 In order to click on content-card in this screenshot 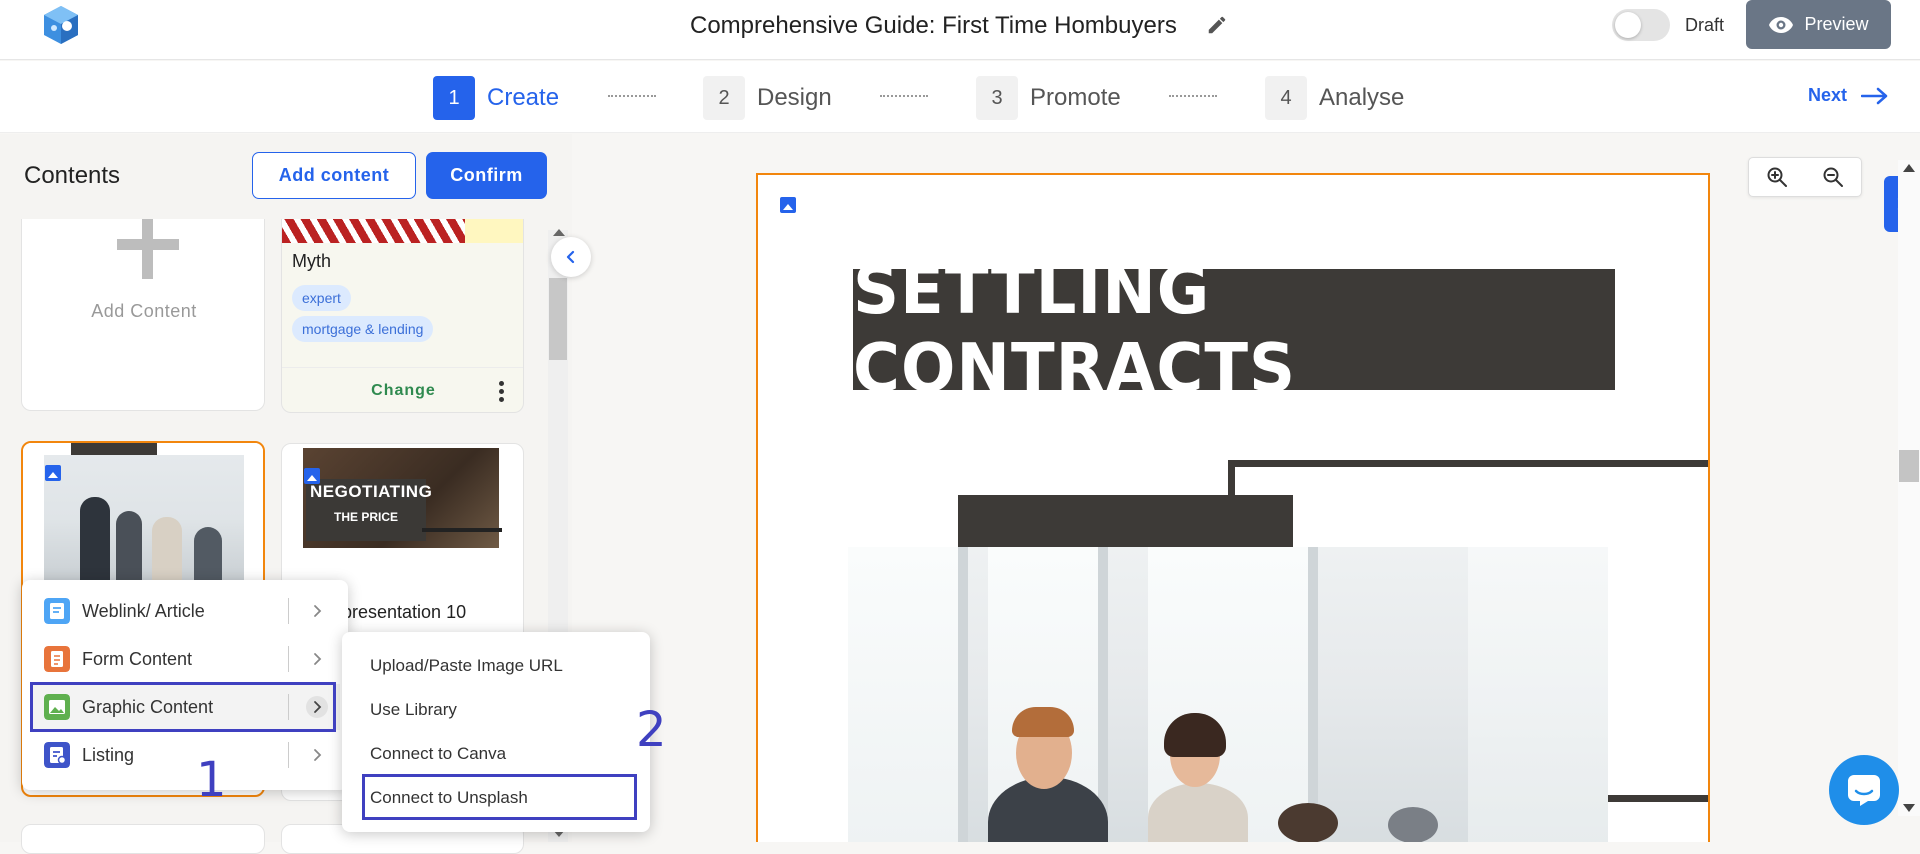, I will do `click(143, 839)`.